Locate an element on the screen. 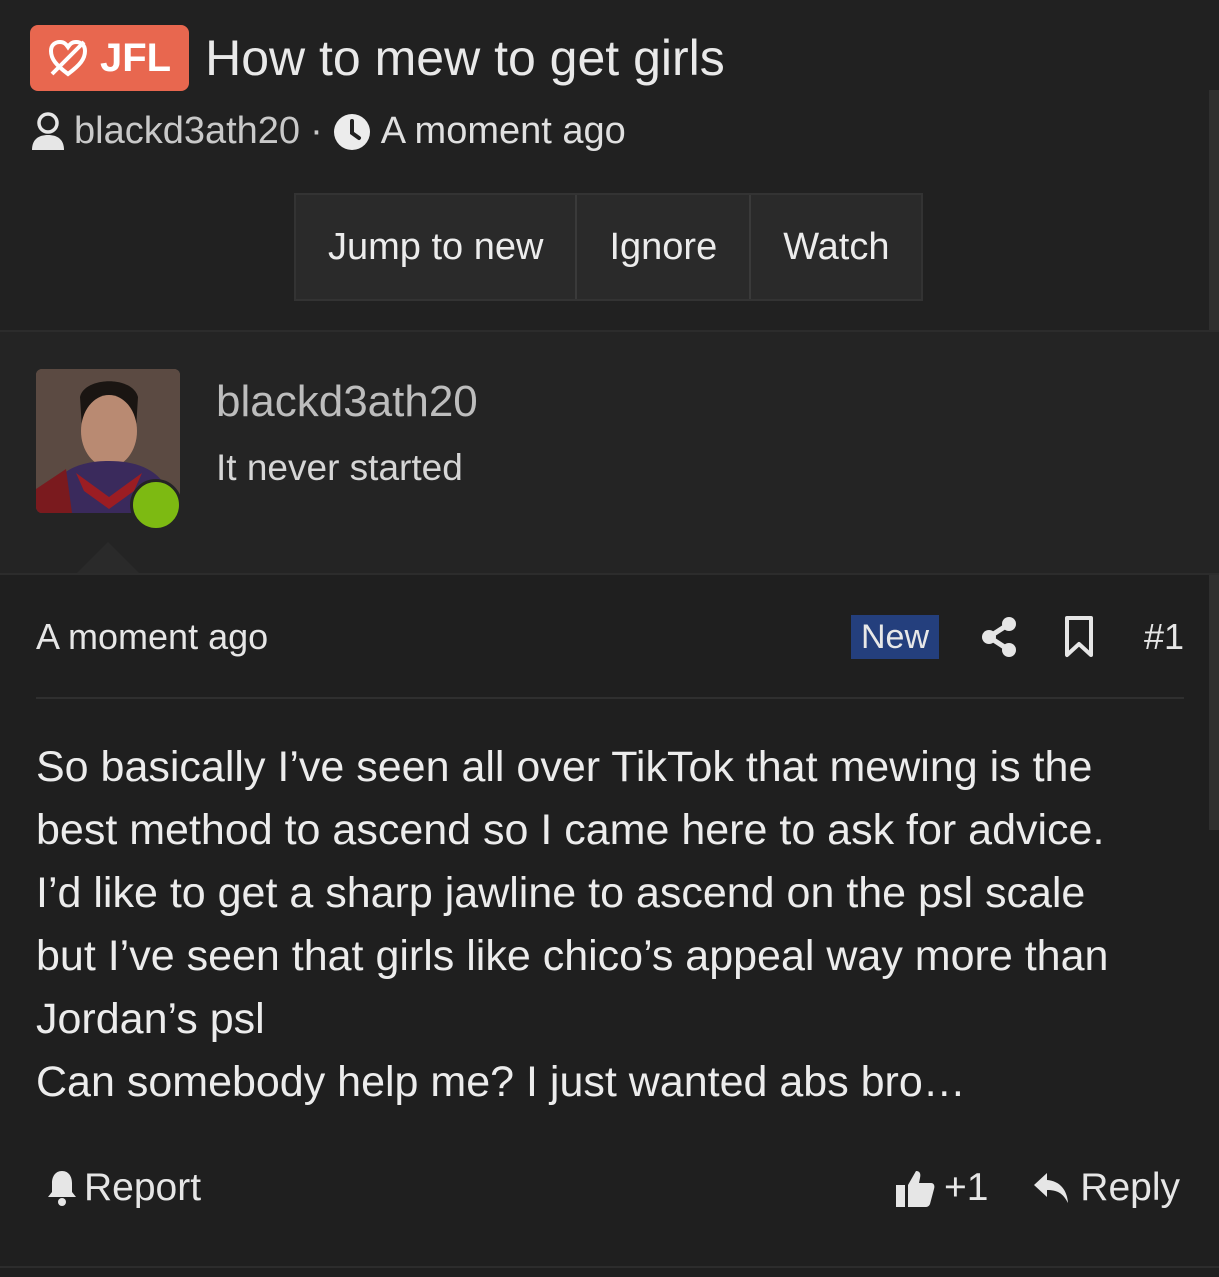 The width and height of the screenshot is (1219, 1277). title-row: JFL How to mew to get girls is located at coordinates (377, 58).